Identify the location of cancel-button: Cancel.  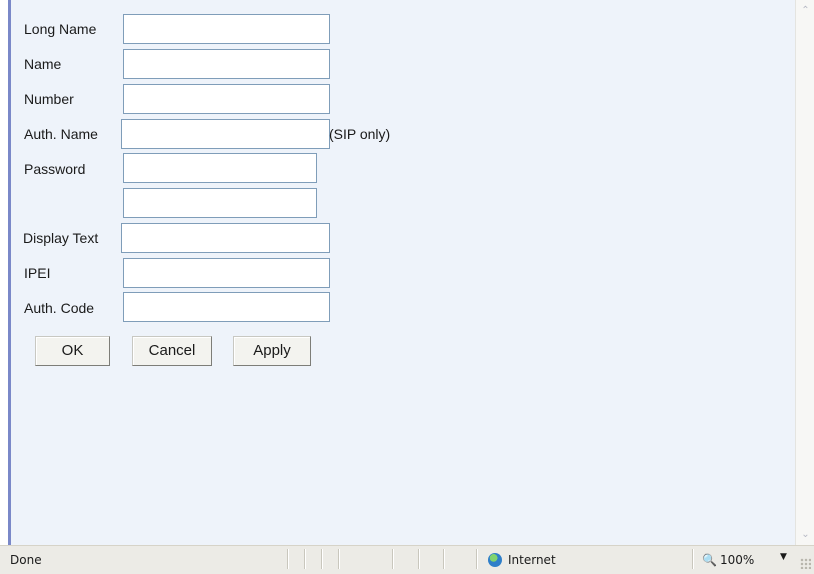
(172, 351).